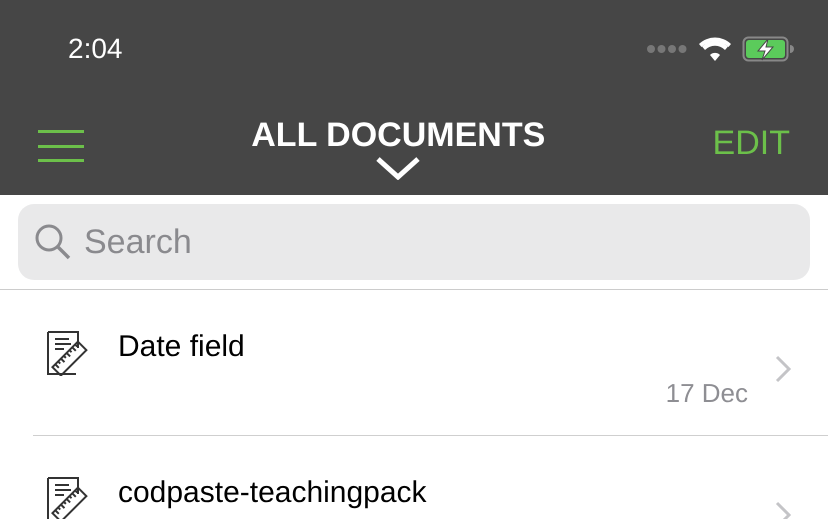  Describe the element at coordinates (783, 369) in the screenshot. I see `chevron-right-icon` at that location.